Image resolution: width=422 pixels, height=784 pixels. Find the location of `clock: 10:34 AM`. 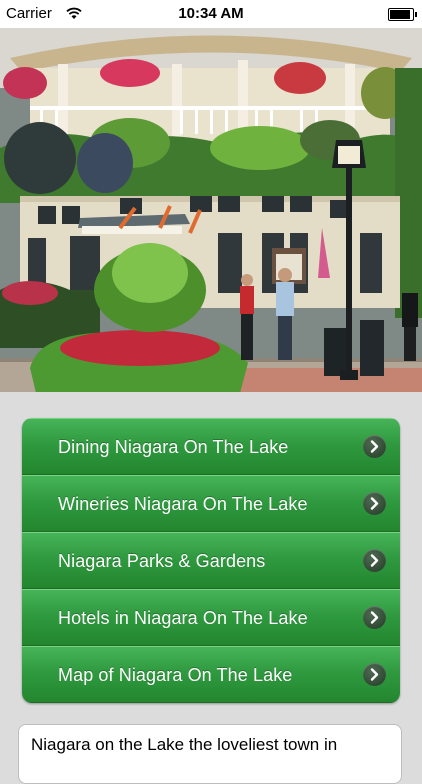

clock: 10:34 AM is located at coordinates (211, 13).